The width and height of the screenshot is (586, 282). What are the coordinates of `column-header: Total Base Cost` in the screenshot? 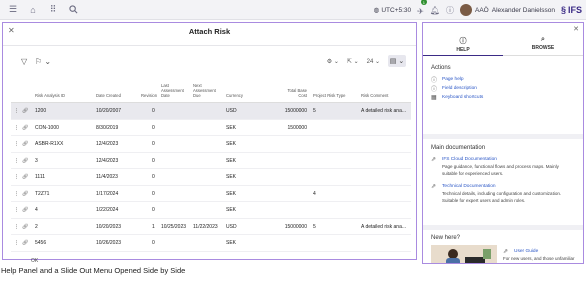 It's located at (293, 93).